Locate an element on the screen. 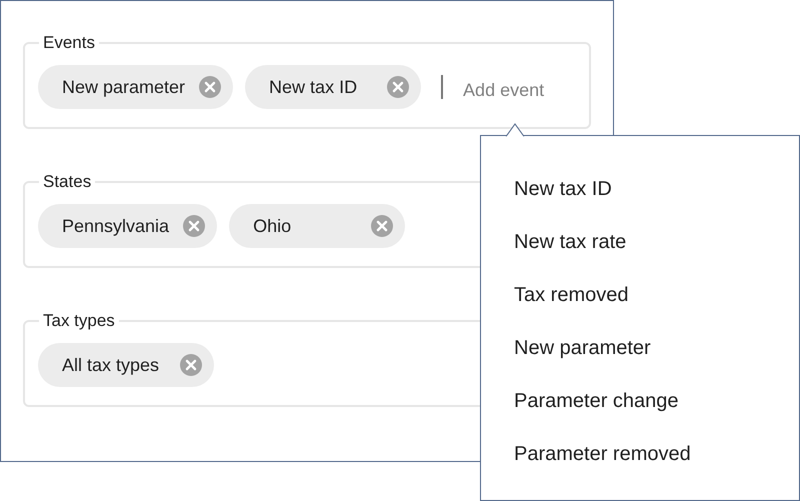 The height and width of the screenshot is (501, 800). tag-label: New parameter is located at coordinates (124, 87).